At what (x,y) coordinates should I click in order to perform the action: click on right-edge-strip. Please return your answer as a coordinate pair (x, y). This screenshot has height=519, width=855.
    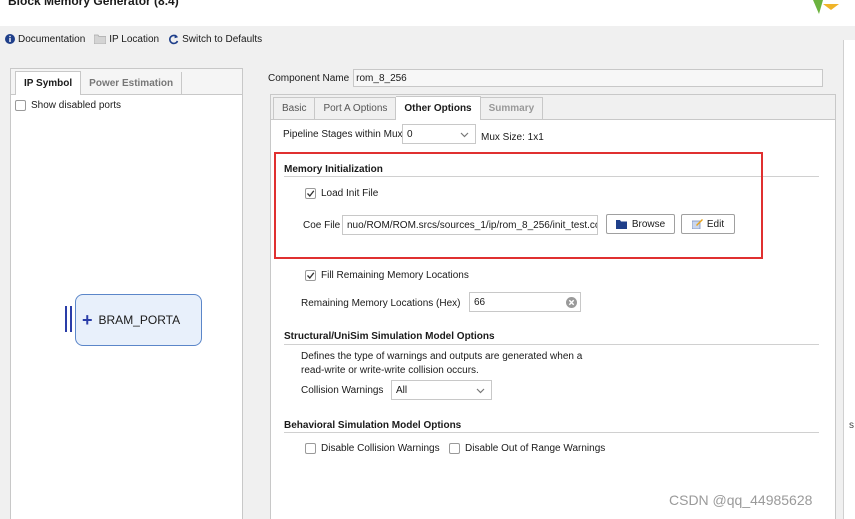
    Looking at the image, I should click on (849, 279).